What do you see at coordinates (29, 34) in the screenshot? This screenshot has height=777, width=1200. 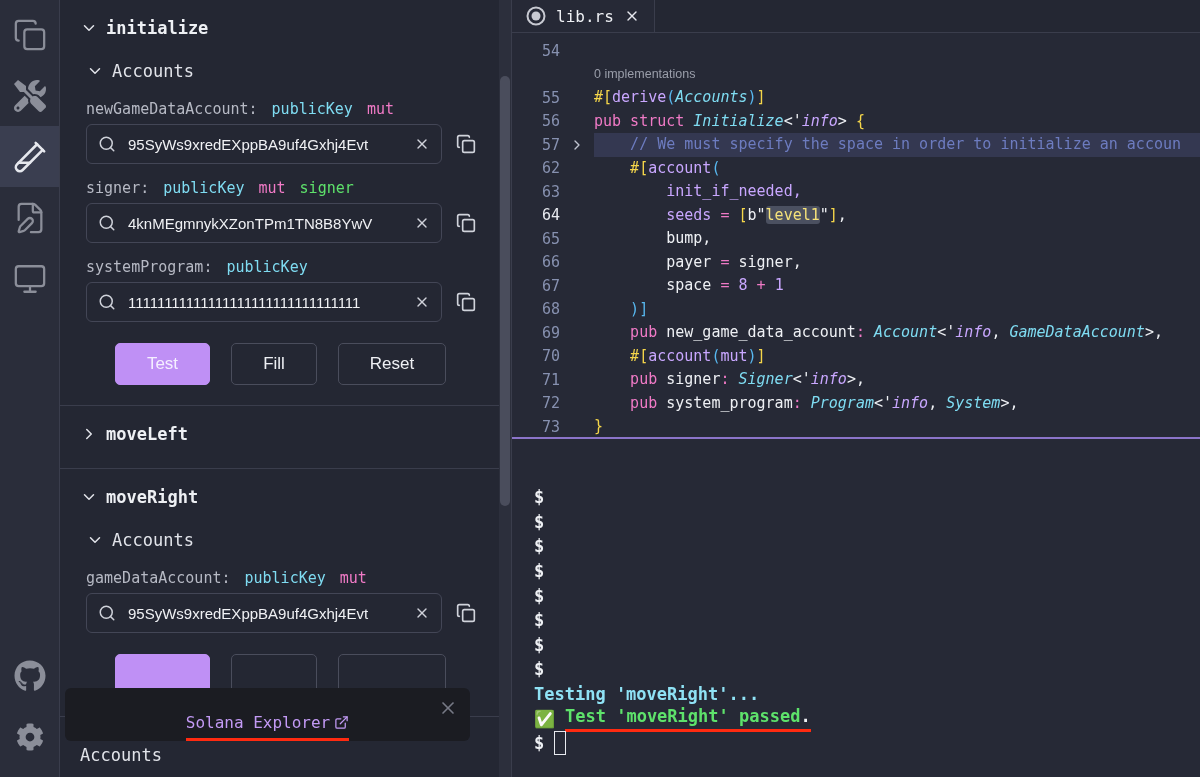 I see `files-icon` at bounding box center [29, 34].